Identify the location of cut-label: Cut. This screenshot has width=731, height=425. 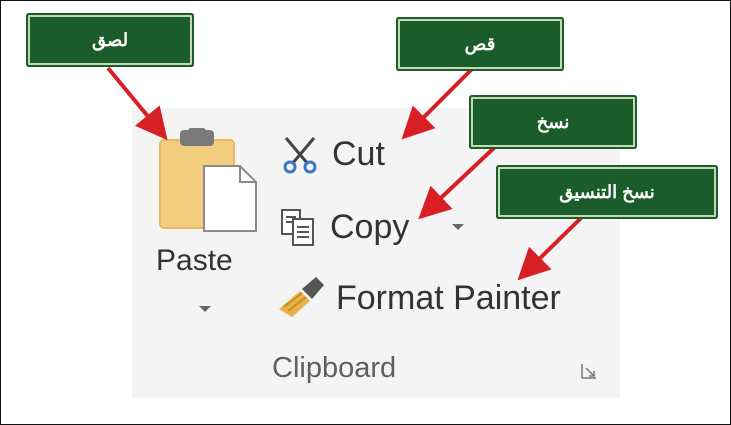
(358, 153).